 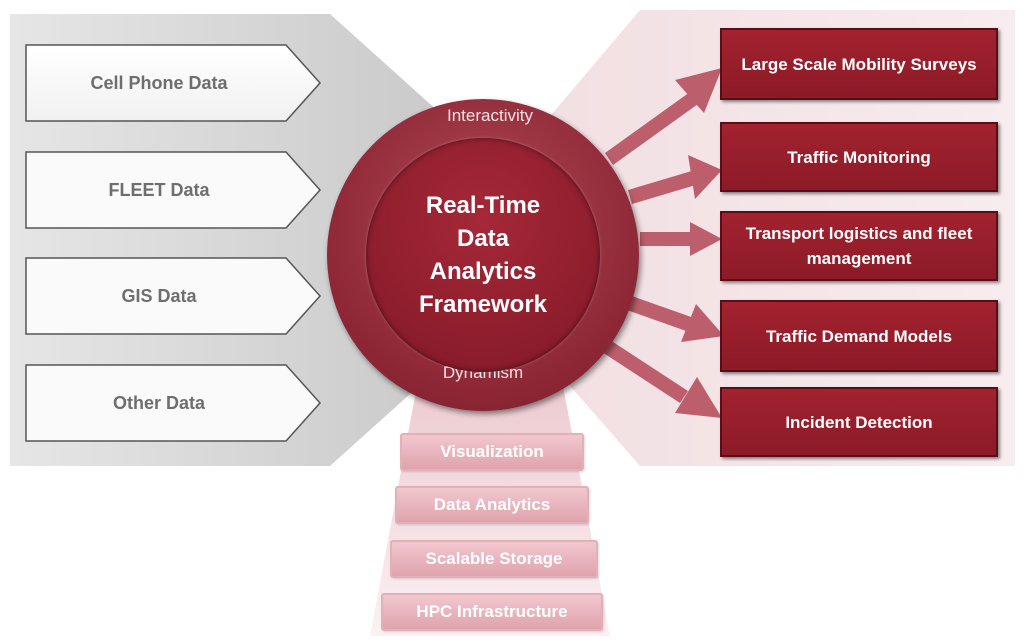 What do you see at coordinates (159, 189) in the screenshot?
I see `input-label: FLEET Data` at bounding box center [159, 189].